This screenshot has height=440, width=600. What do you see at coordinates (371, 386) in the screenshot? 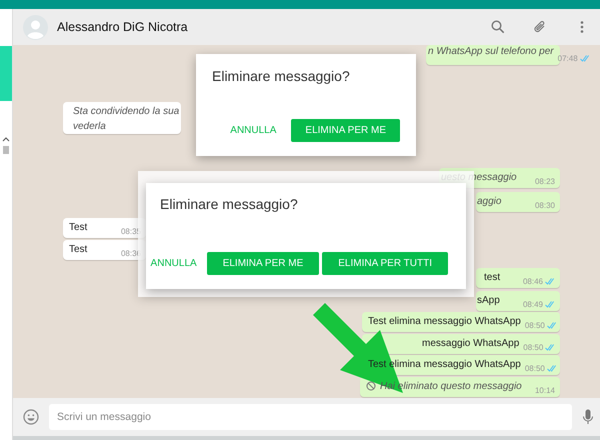
I see `blocked-icon` at bounding box center [371, 386].